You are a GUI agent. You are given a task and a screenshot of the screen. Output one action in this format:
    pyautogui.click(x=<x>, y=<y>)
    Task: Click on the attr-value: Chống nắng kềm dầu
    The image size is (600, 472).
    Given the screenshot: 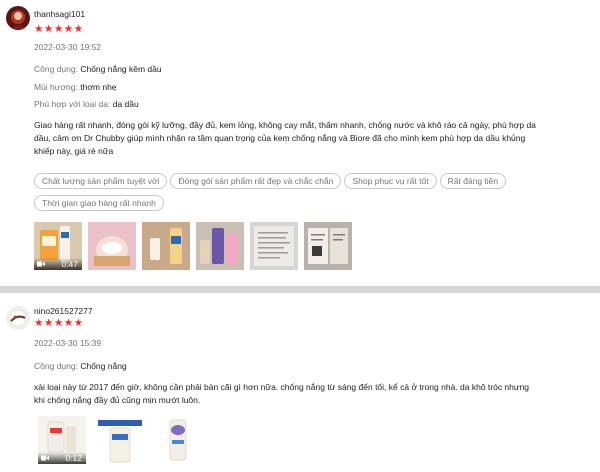 What is the action you would take?
    pyautogui.click(x=121, y=69)
    